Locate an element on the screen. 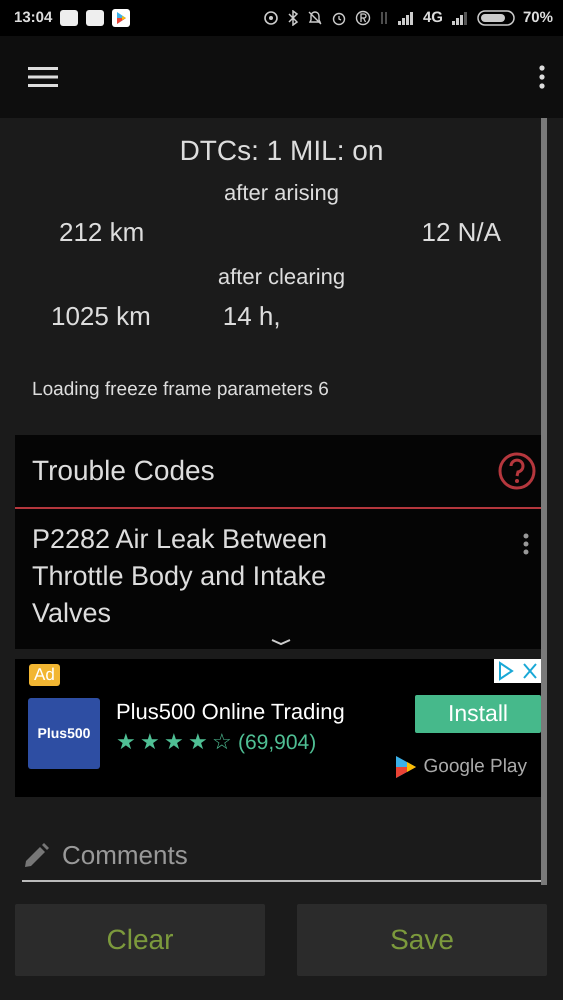  comments-field: Comments is located at coordinates (260, 855).